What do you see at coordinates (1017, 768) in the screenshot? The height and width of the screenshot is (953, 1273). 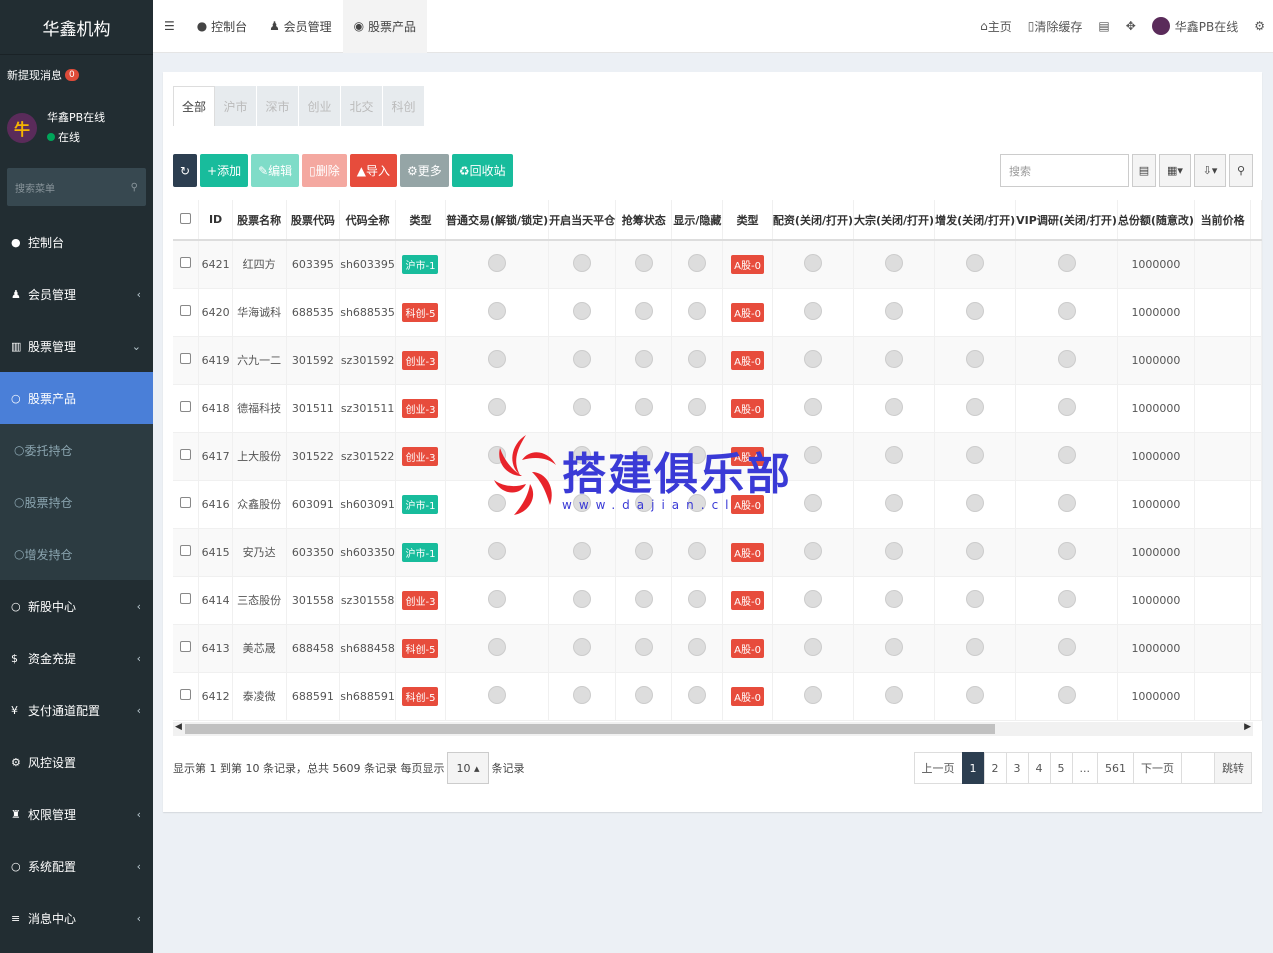 I see `page-link: 3` at bounding box center [1017, 768].